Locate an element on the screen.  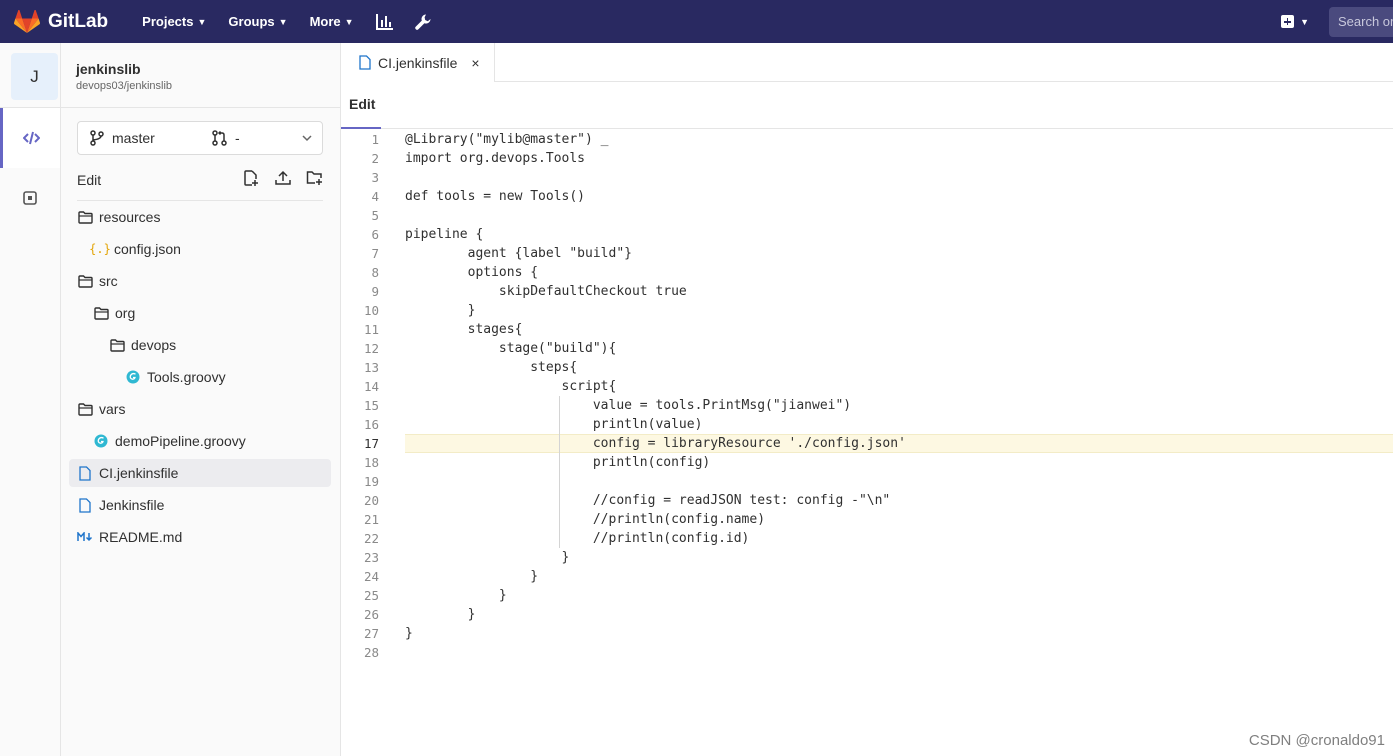
code-text: steps{ is located at coordinates (491, 367).